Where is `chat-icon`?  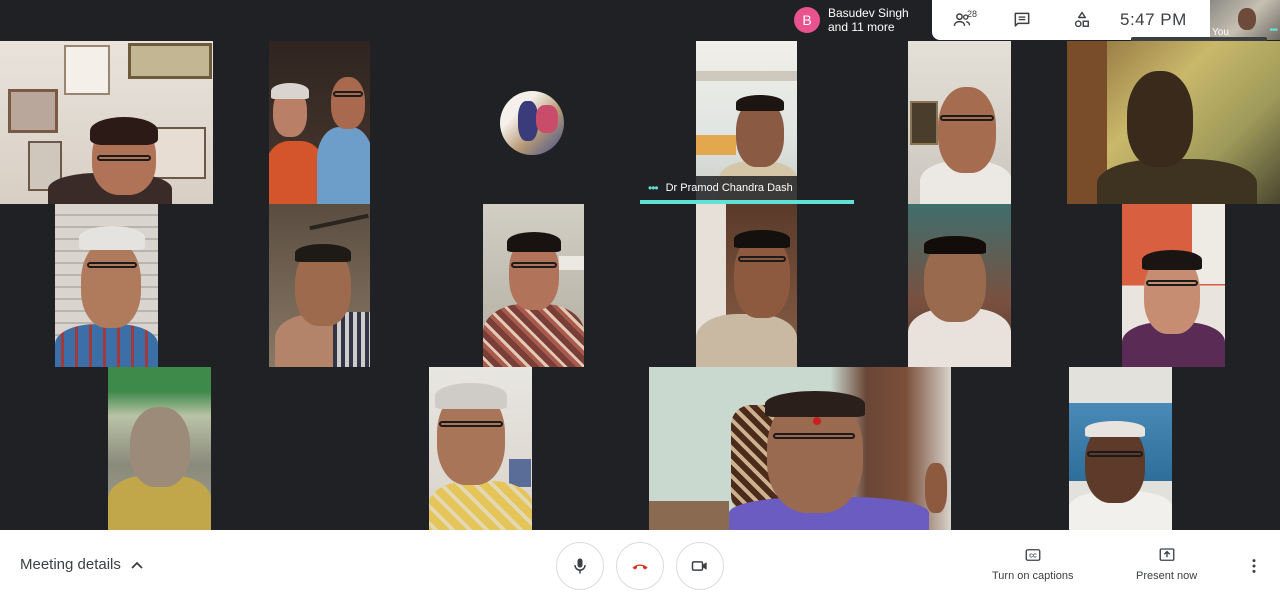
chat-icon is located at coordinates (1022, 19).